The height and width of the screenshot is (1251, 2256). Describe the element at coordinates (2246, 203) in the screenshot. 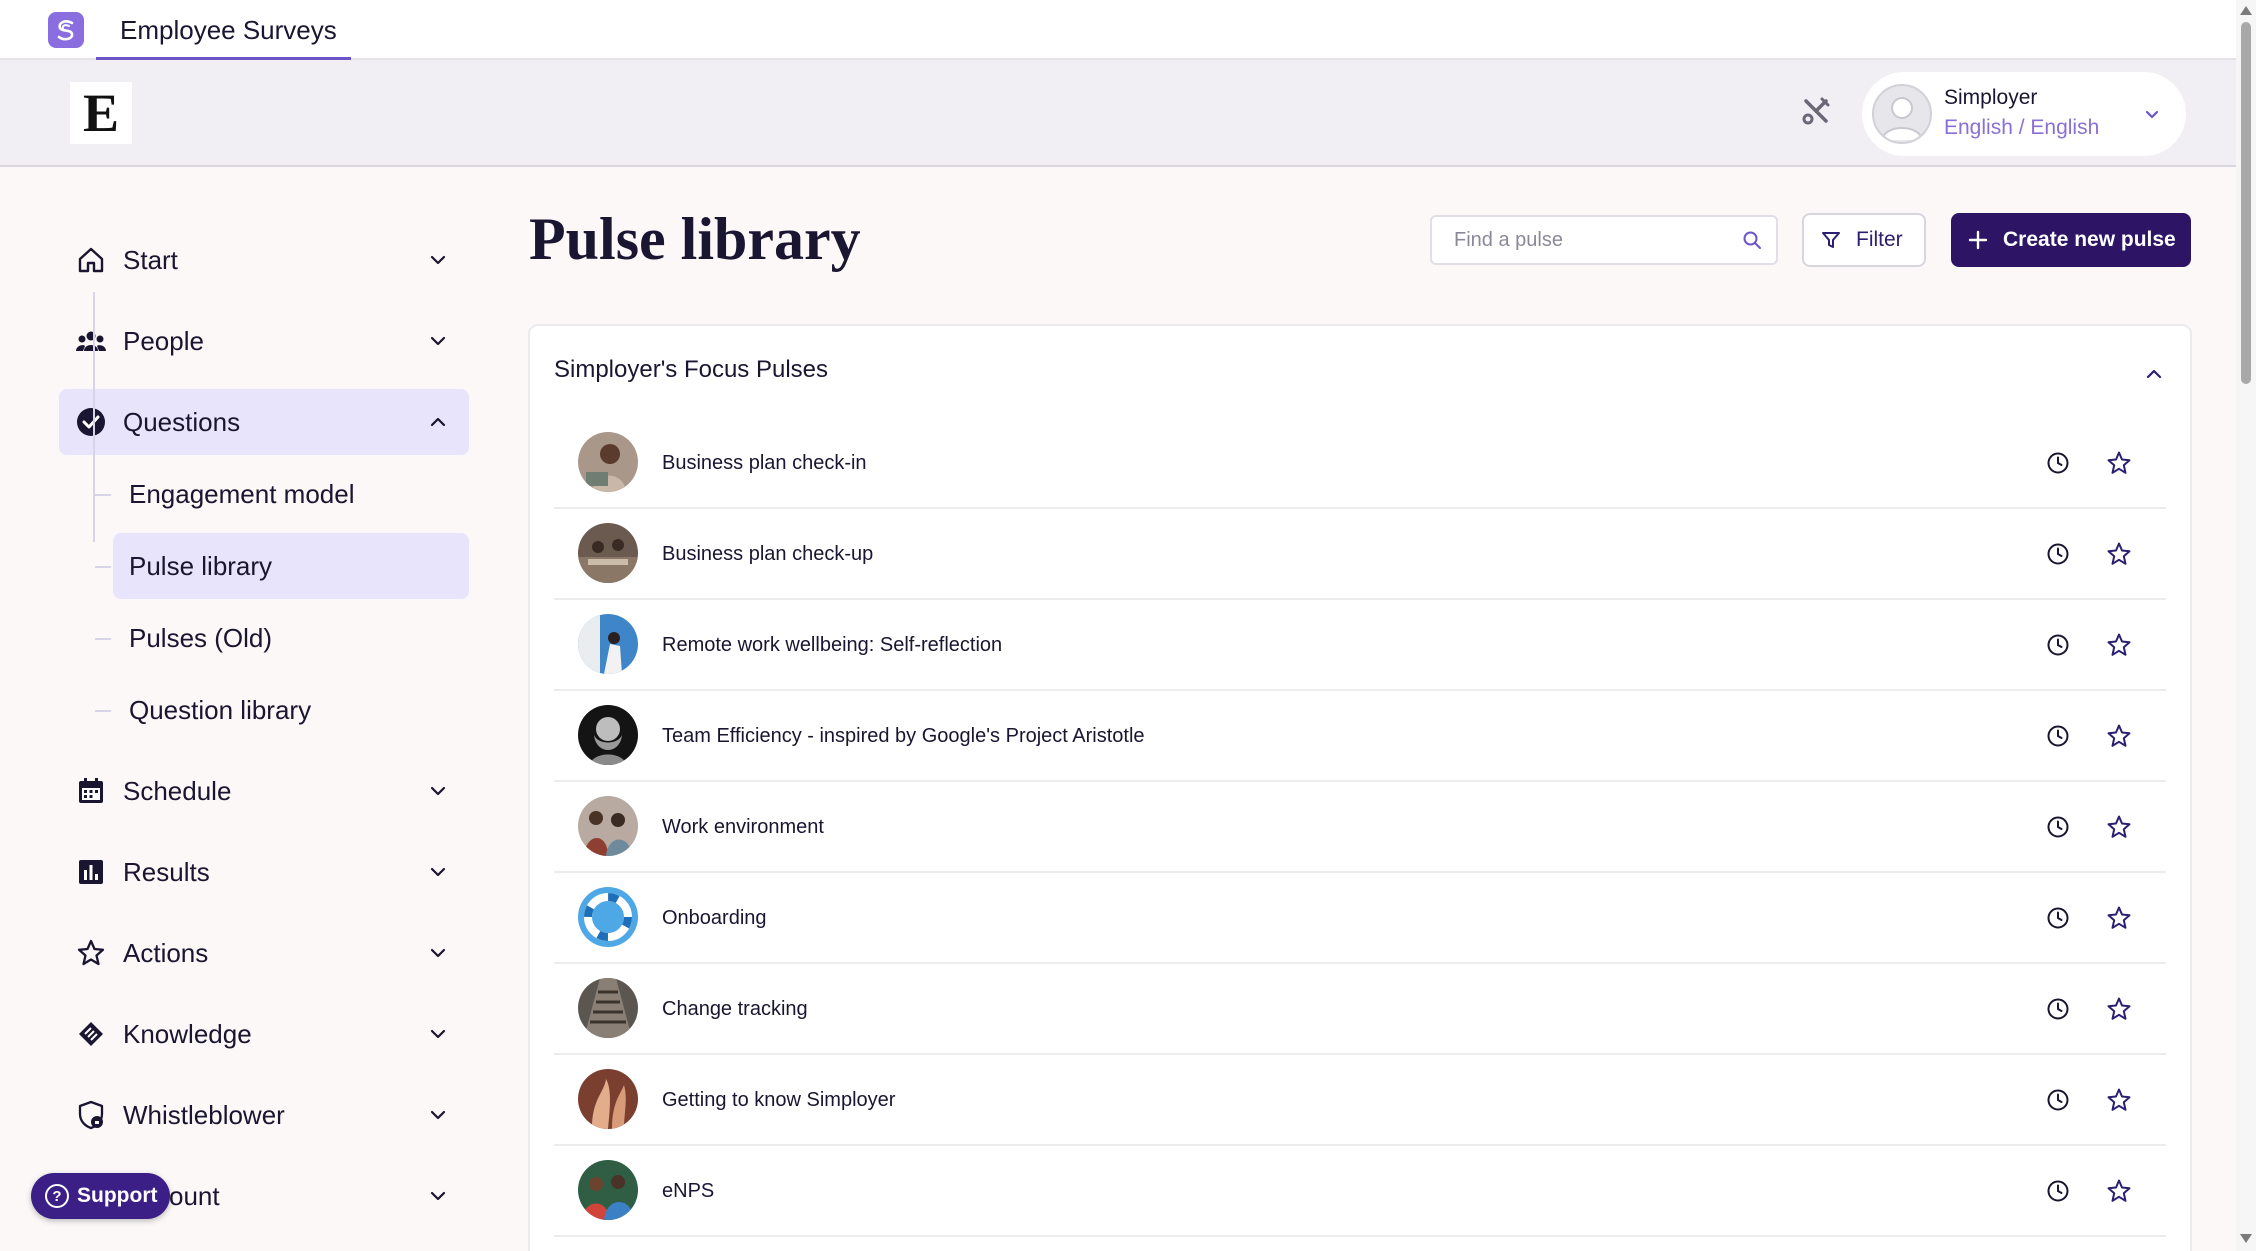

I see `scrollbar-thumb` at that location.